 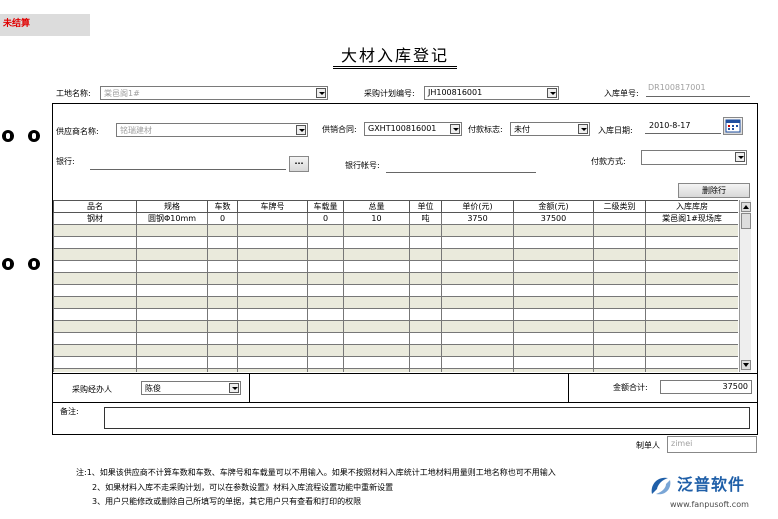 What do you see at coordinates (553, 206) in the screenshot?
I see `grid-column-header: 金额(元)` at bounding box center [553, 206].